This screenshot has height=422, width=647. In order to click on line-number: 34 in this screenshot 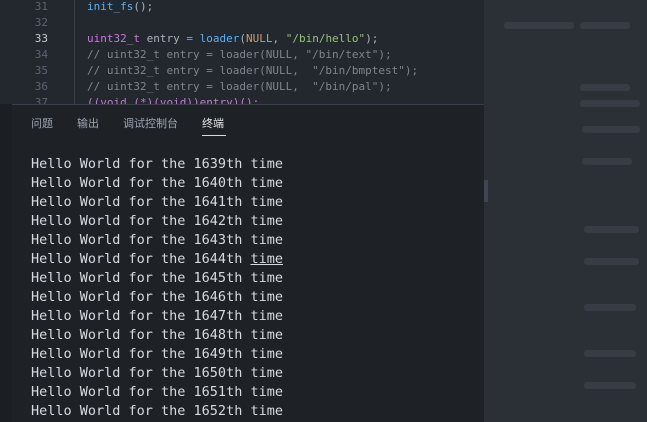, I will do `click(41, 54)`.